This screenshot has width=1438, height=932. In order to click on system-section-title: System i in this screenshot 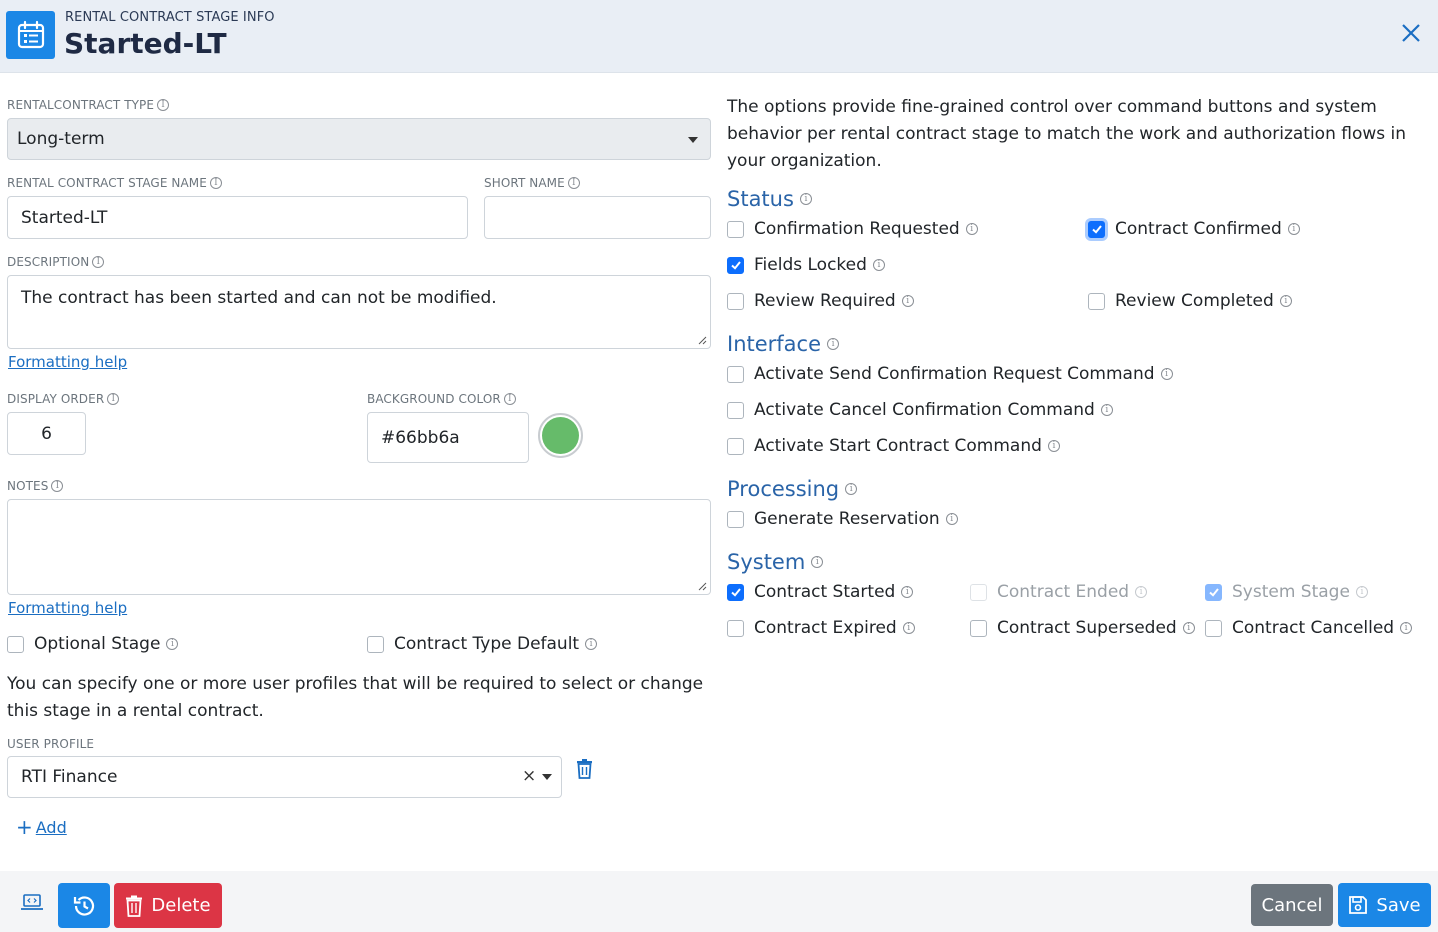, I will do `click(775, 562)`.